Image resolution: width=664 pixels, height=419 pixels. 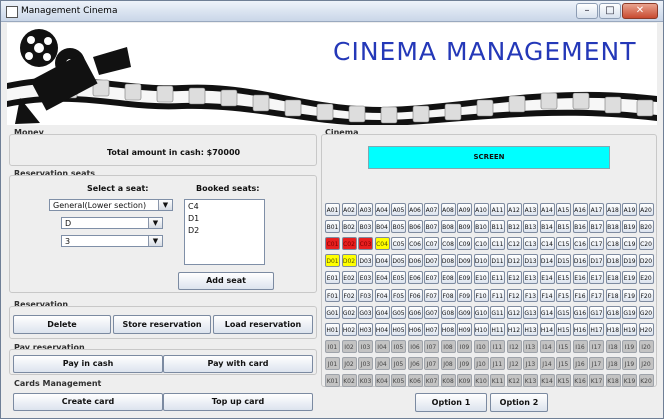 I want to click on seat-e20: E20, so click(x=646, y=278).